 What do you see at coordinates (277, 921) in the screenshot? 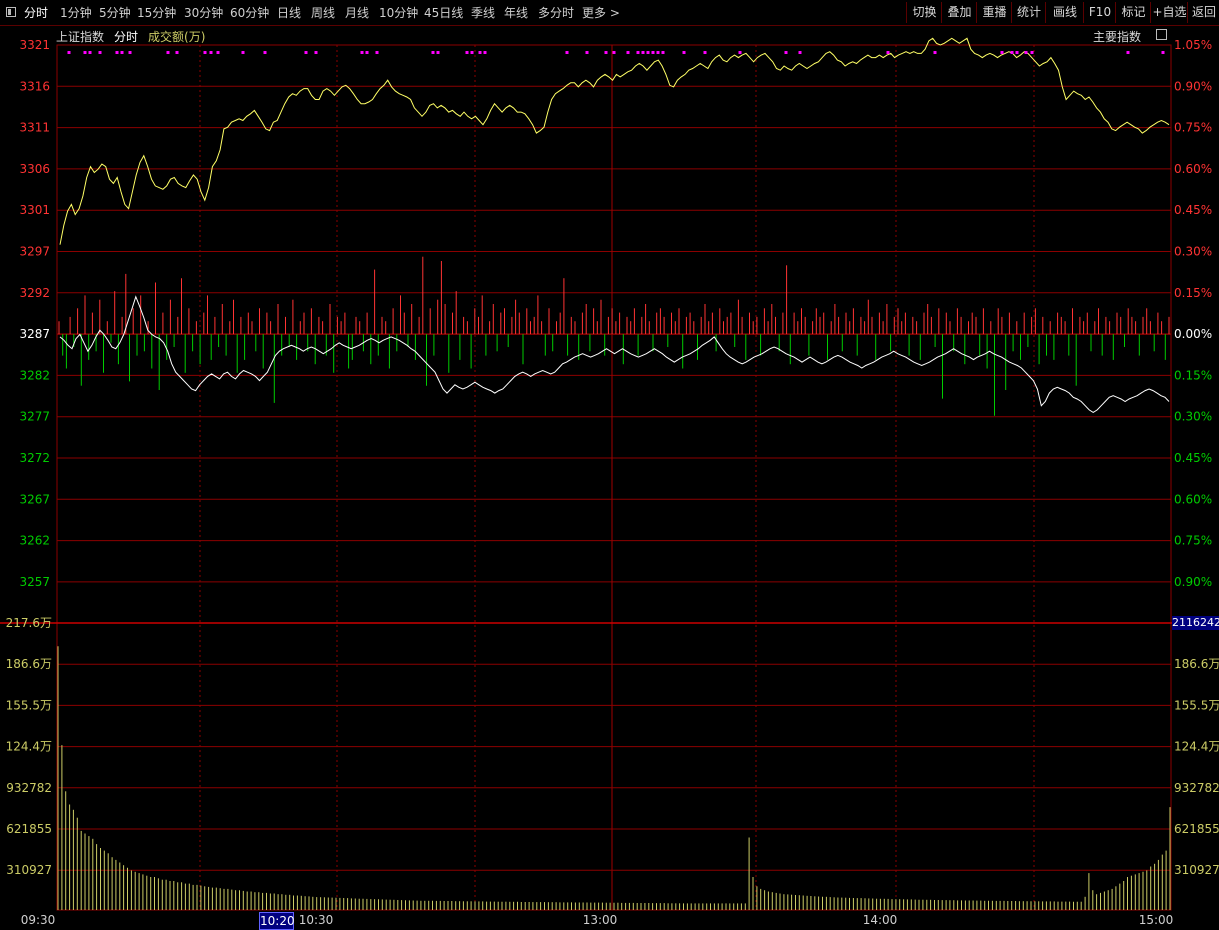
I see `highlighted-time-badge: 10:20` at bounding box center [277, 921].